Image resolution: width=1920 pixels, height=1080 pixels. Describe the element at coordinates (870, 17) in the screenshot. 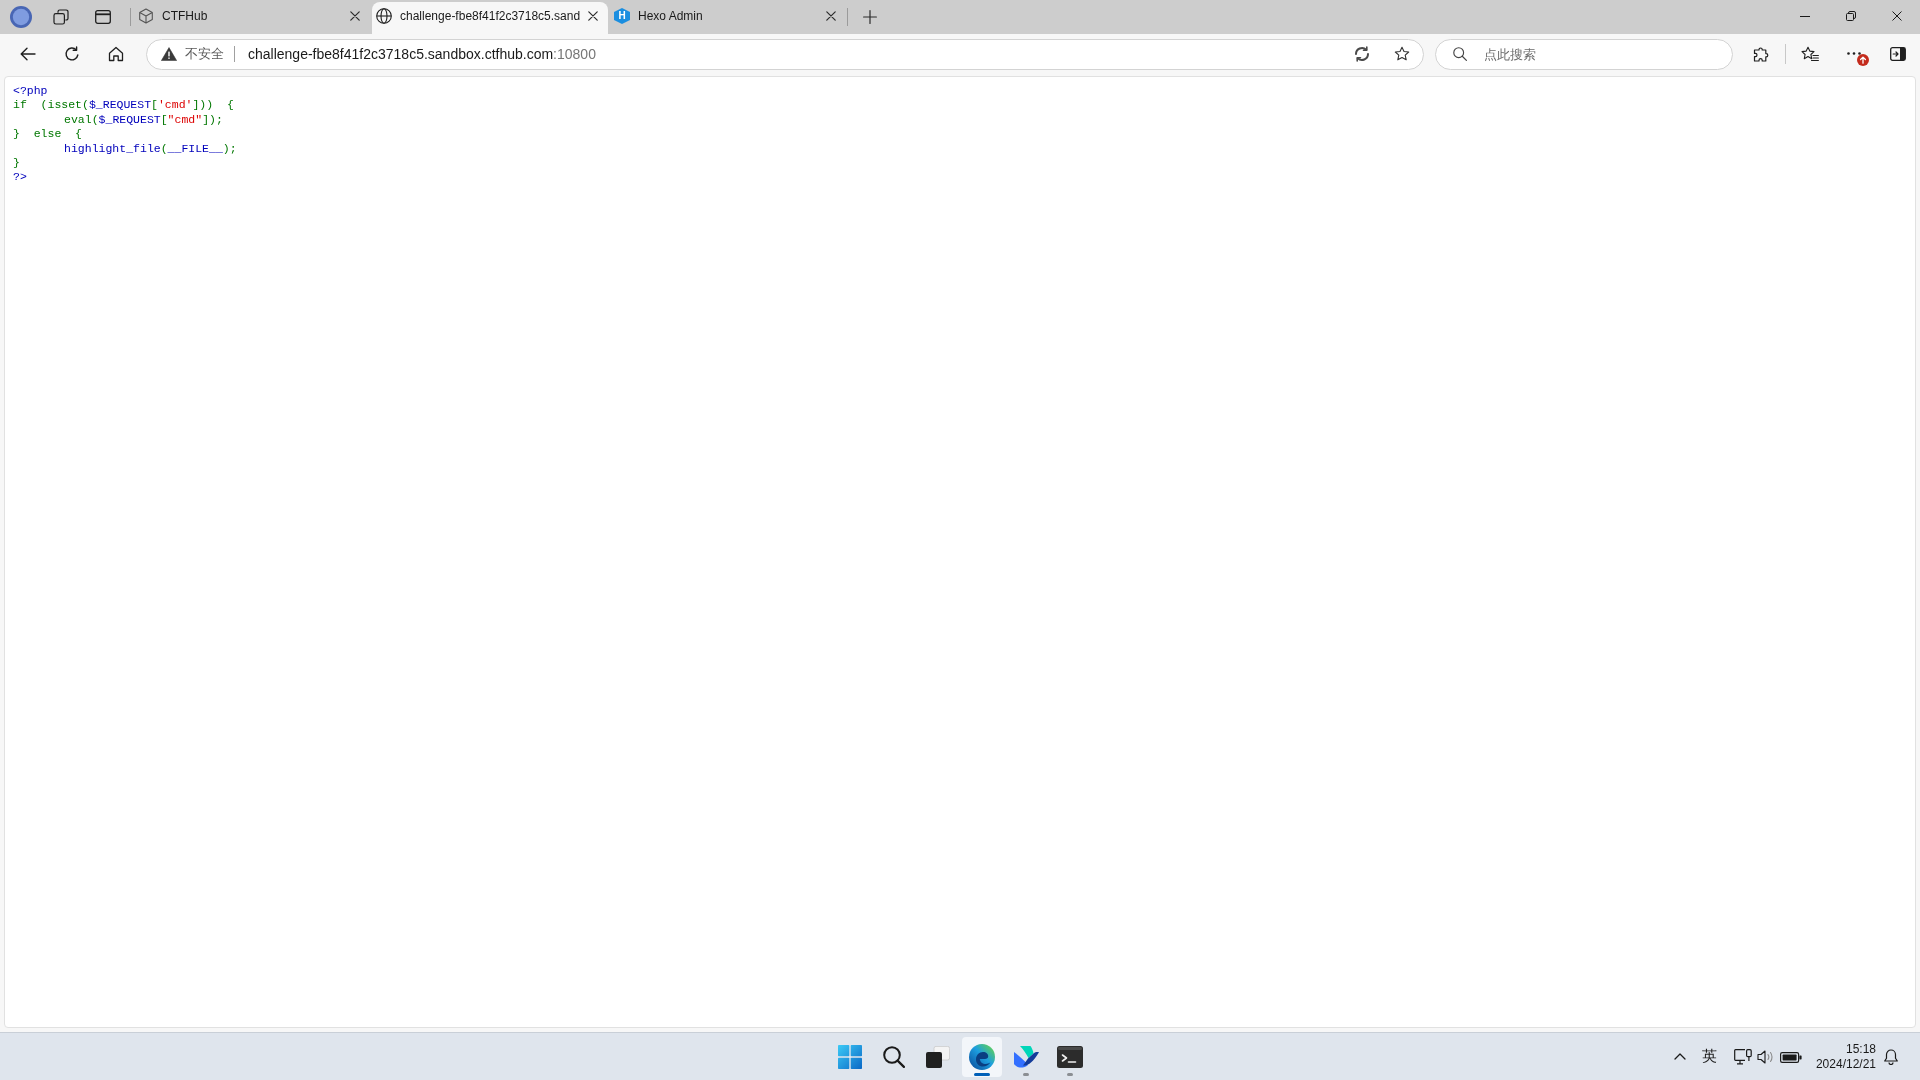

I see `plus-icon` at that location.